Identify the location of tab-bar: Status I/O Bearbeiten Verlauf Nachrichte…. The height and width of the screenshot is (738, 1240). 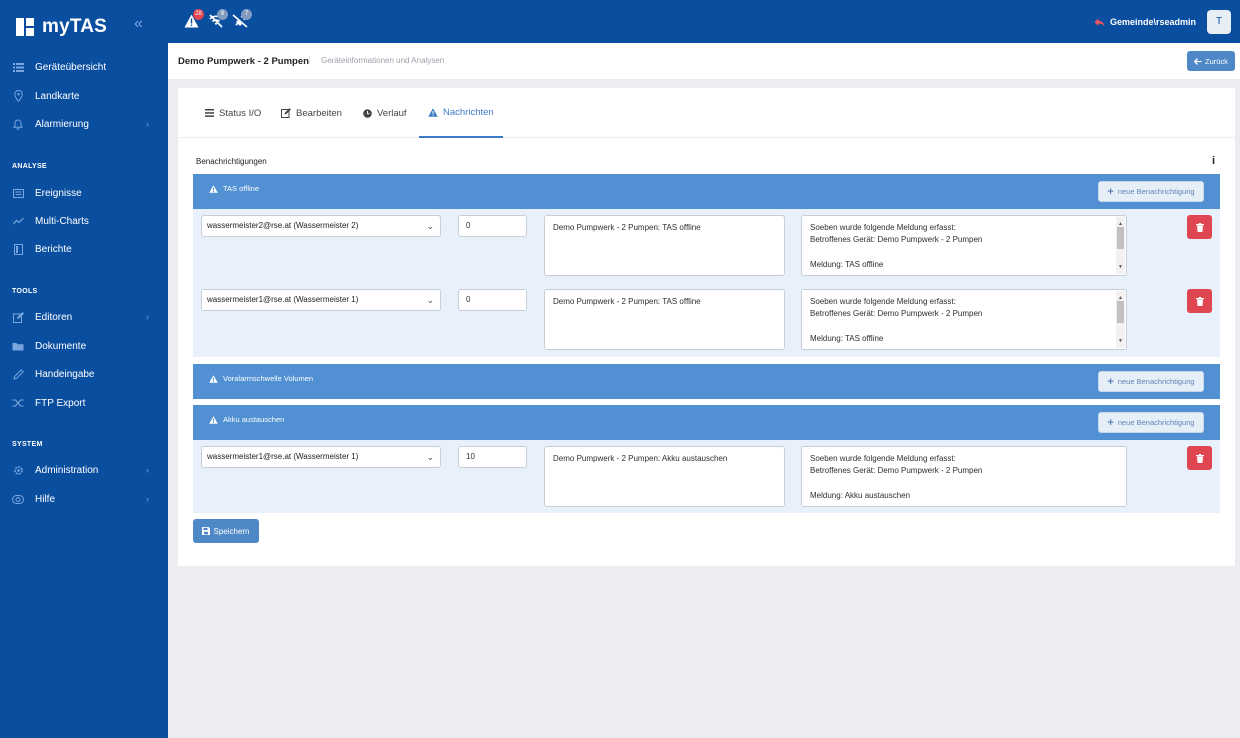
(706, 113).